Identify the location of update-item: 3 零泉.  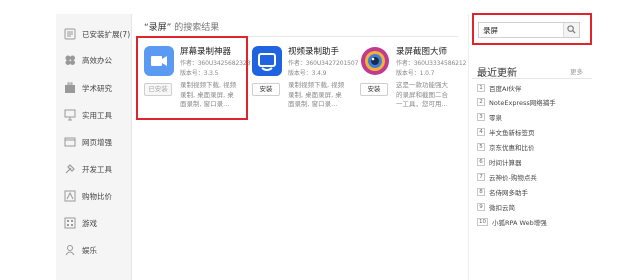
(489, 117).